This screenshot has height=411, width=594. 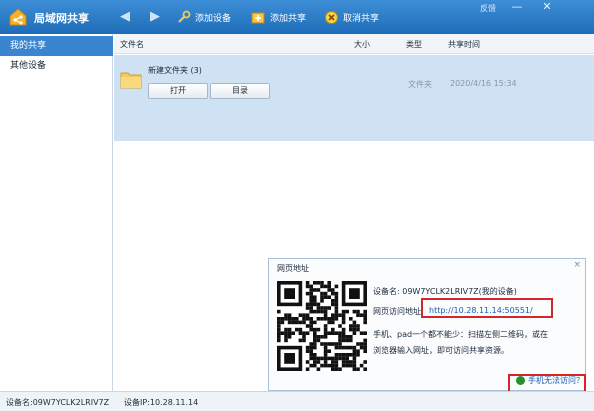 I want to click on device-name-text: 设备名: 09W7YCLK2LRIV7Z(我的设备), so click(x=445, y=291).